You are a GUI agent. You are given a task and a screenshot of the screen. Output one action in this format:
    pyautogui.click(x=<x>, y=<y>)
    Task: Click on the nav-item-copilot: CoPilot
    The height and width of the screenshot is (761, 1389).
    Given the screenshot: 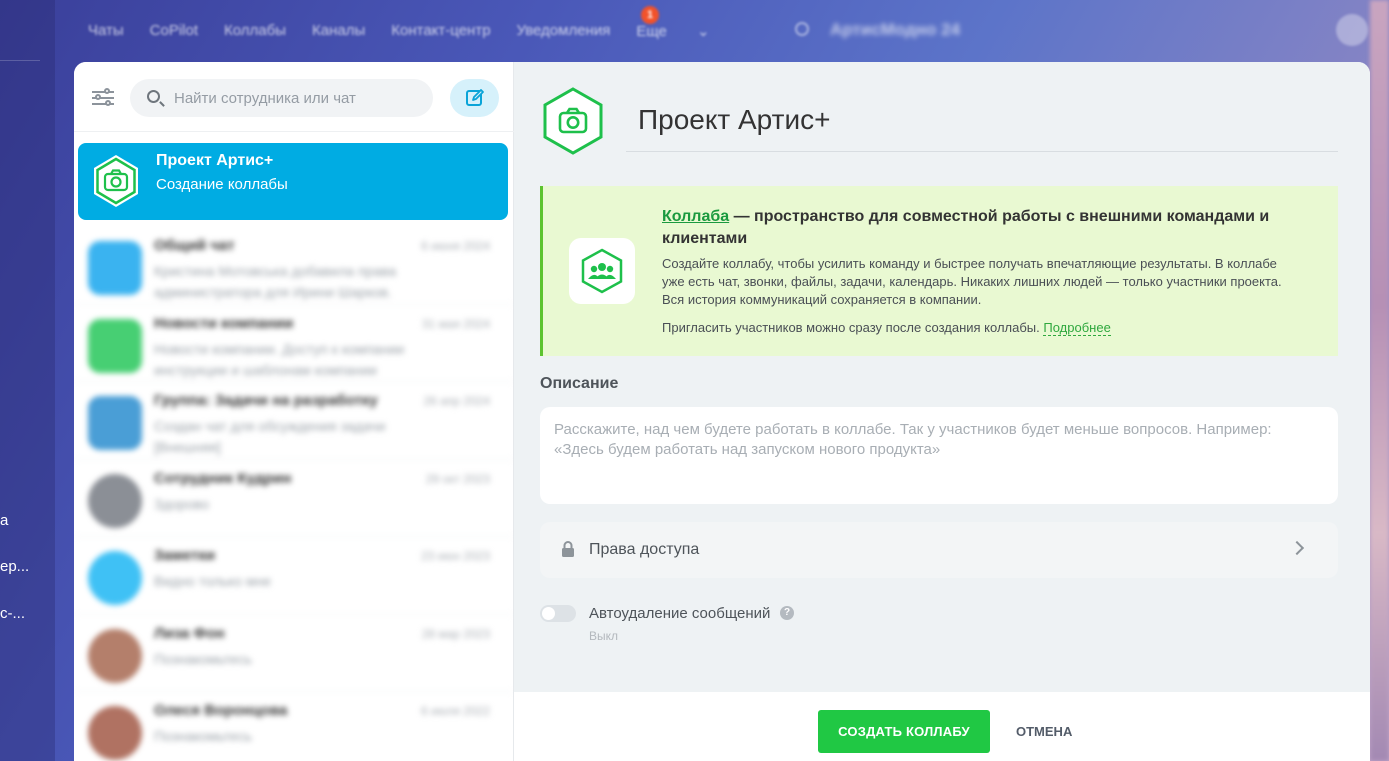 What is the action you would take?
    pyautogui.click(x=174, y=31)
    